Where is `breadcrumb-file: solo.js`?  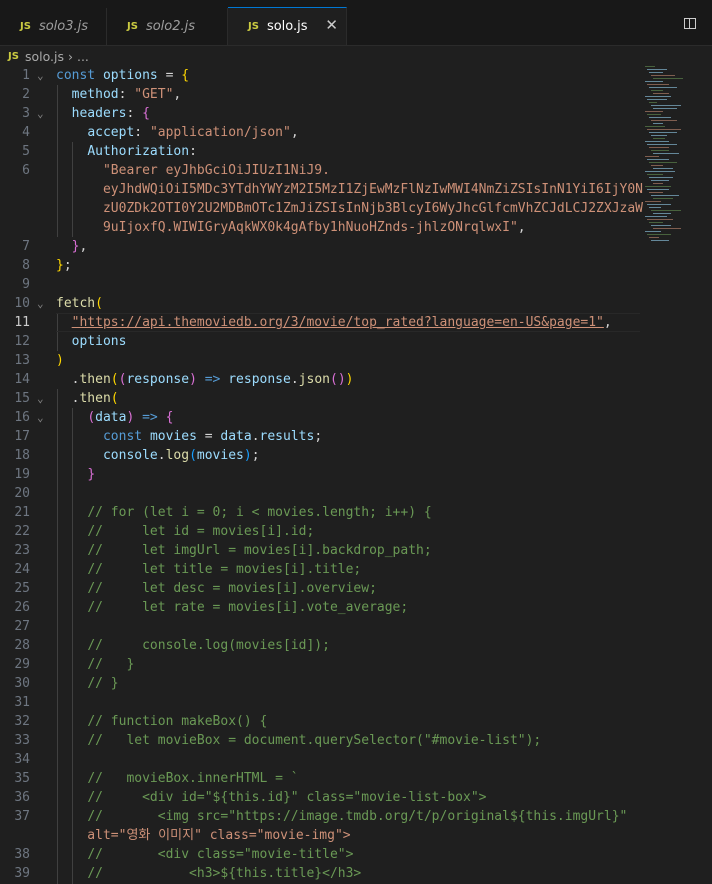 breadcrumb-file: solo.js is located at coordinates (44, 56).